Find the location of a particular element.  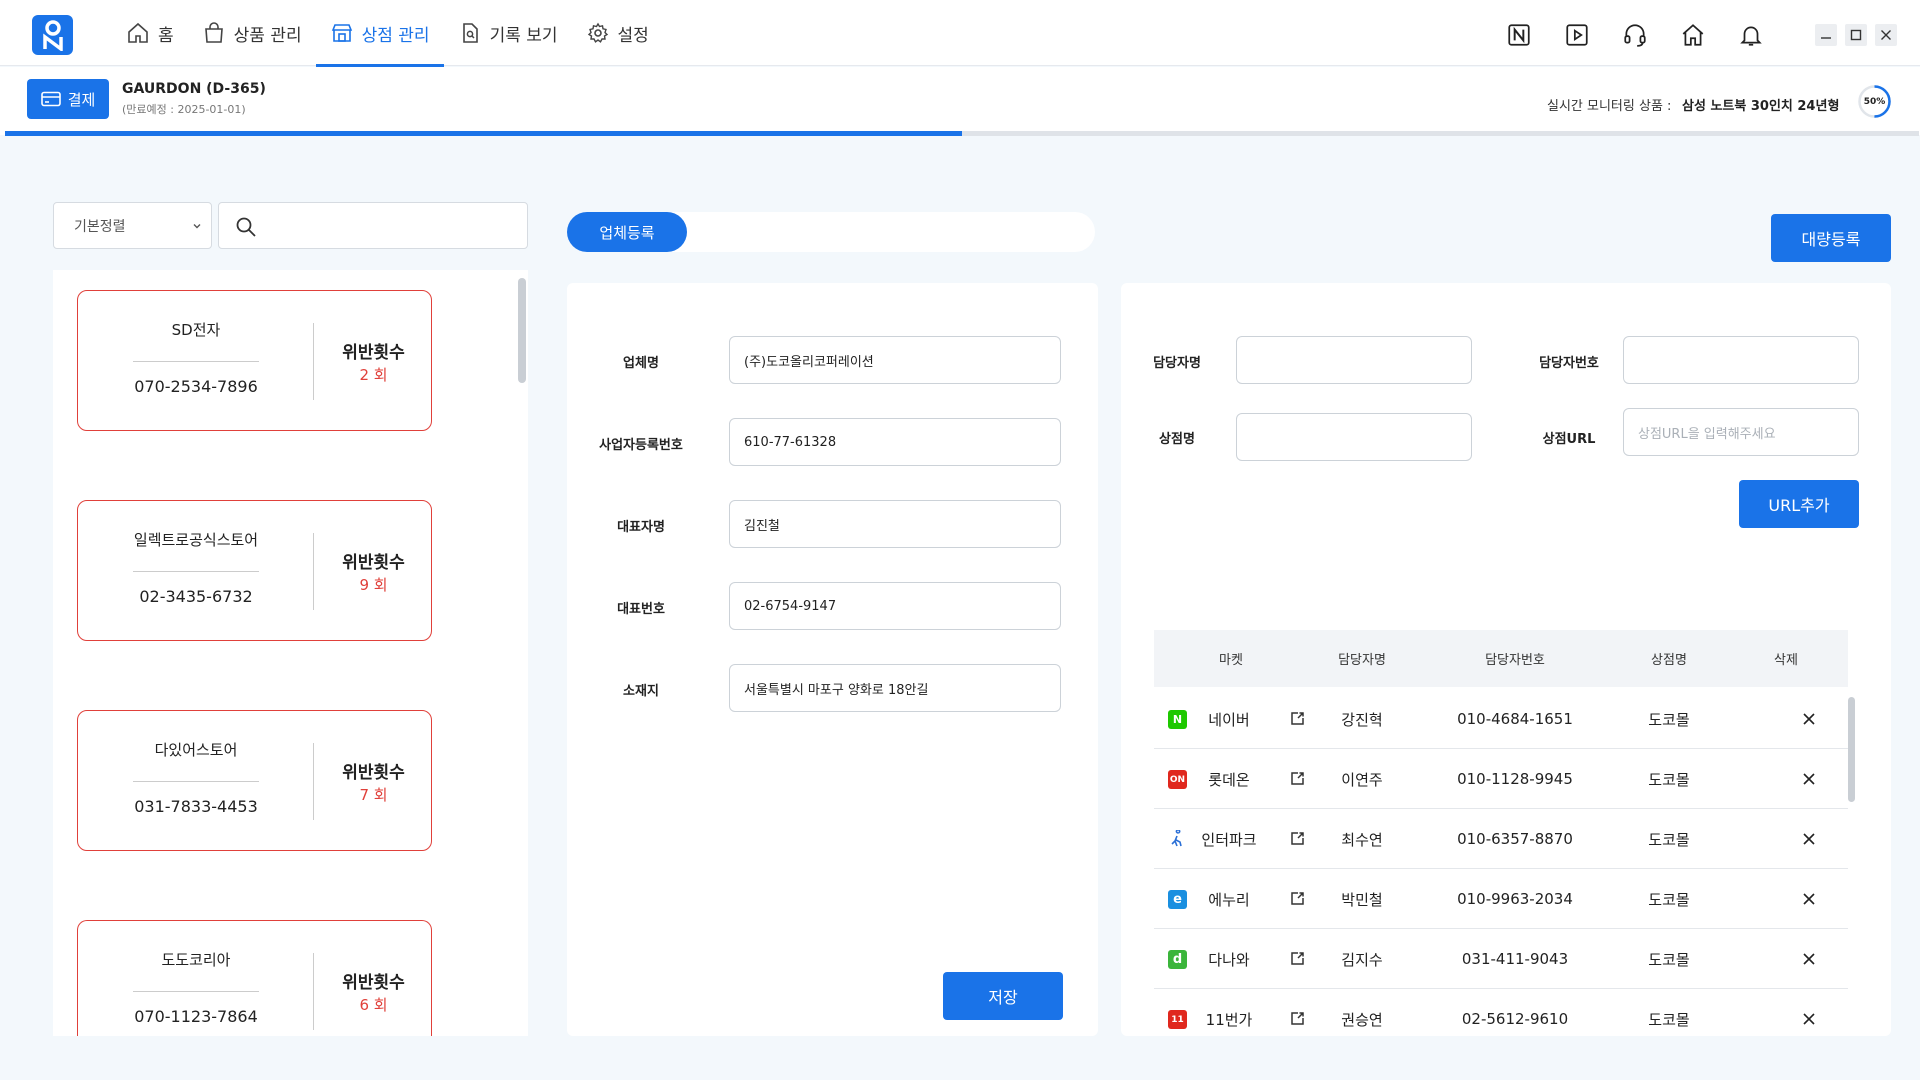

plan-name: GAURDON (D-365) is located at coordinates (194, 89).